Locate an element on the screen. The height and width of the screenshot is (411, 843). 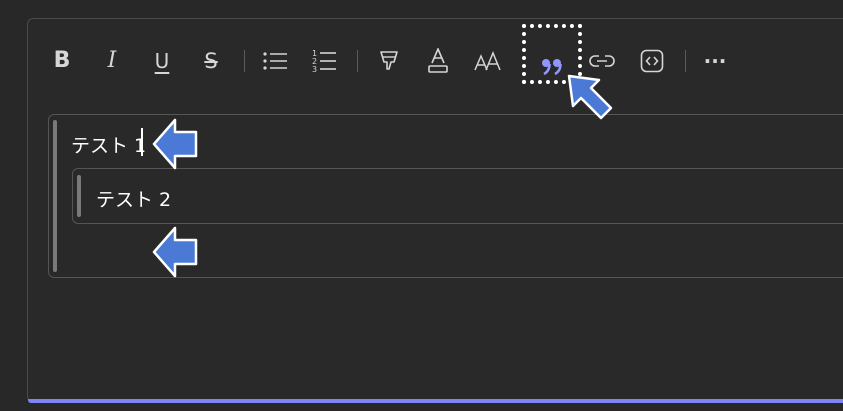
more-icon: ··· is located at coordinates (715, 61).